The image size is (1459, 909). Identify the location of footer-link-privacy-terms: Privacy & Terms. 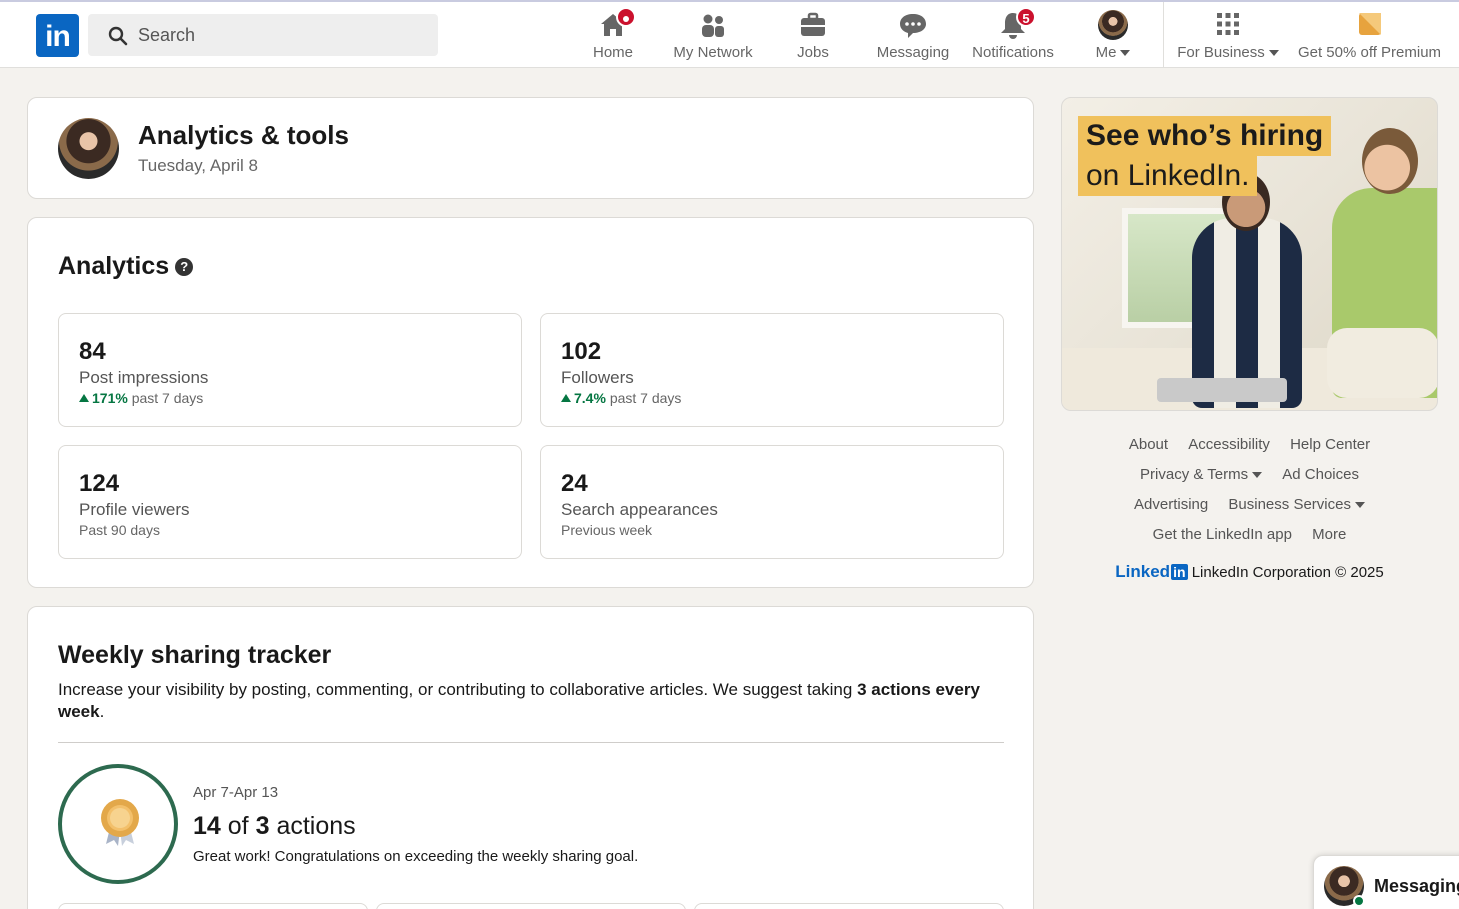
(1201, 474).